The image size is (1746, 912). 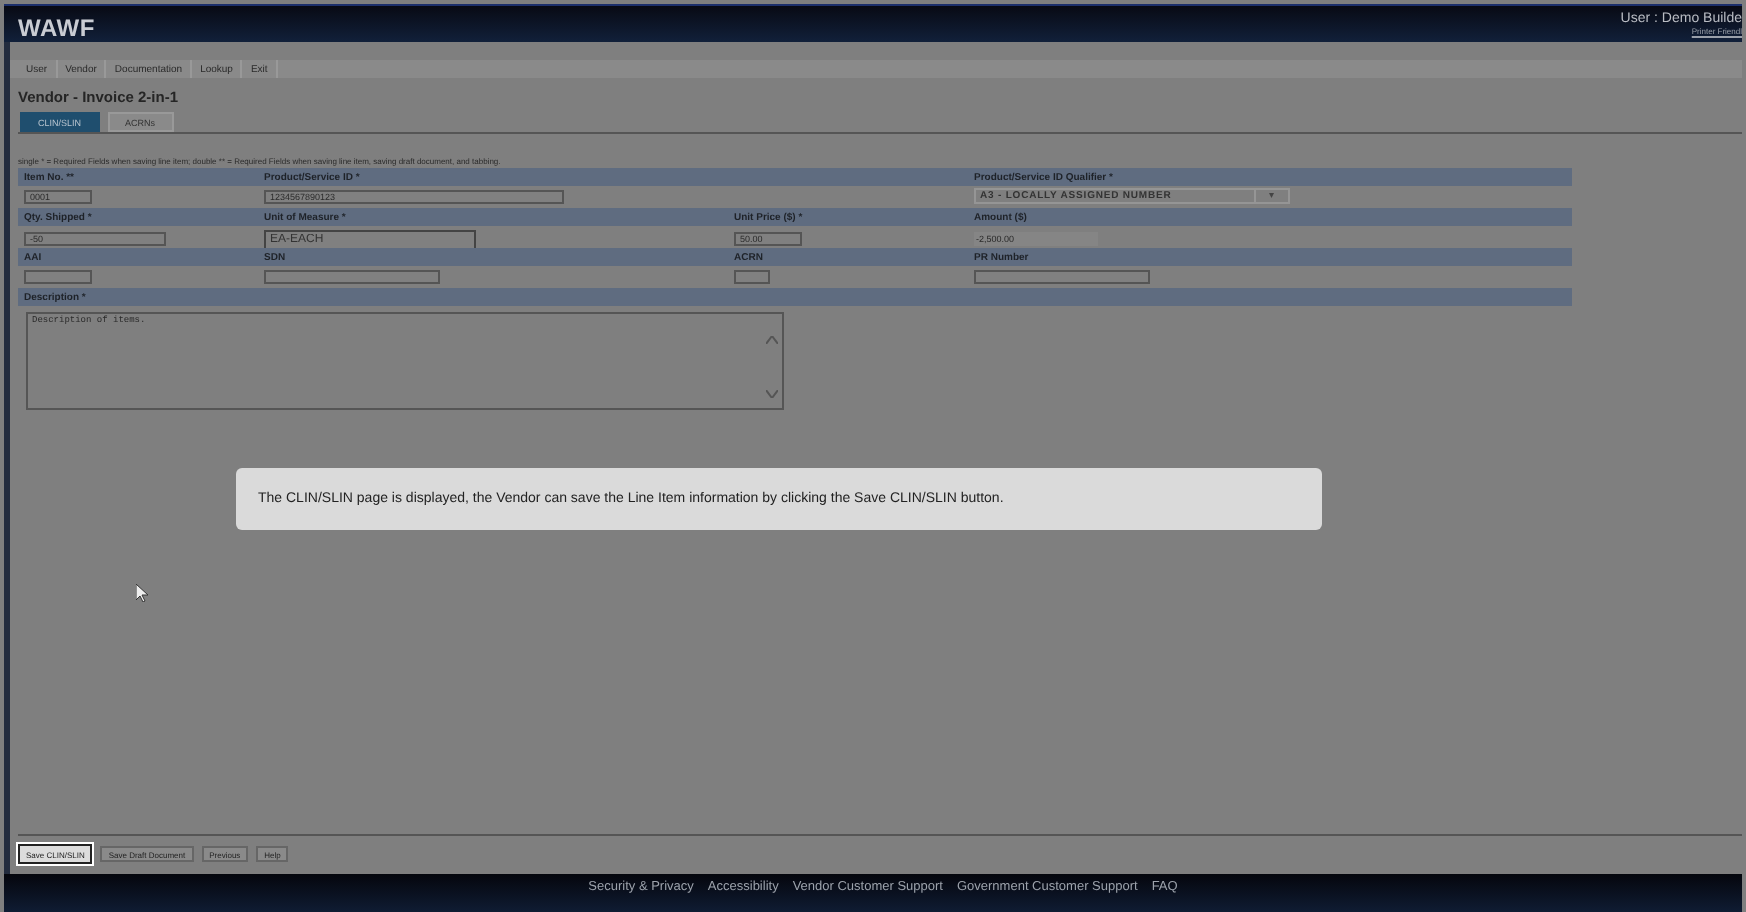 What do you see at coordinates (772, 394) in the screenshot?
I see `scroll-down-icon` at bounding box center [772, 394].